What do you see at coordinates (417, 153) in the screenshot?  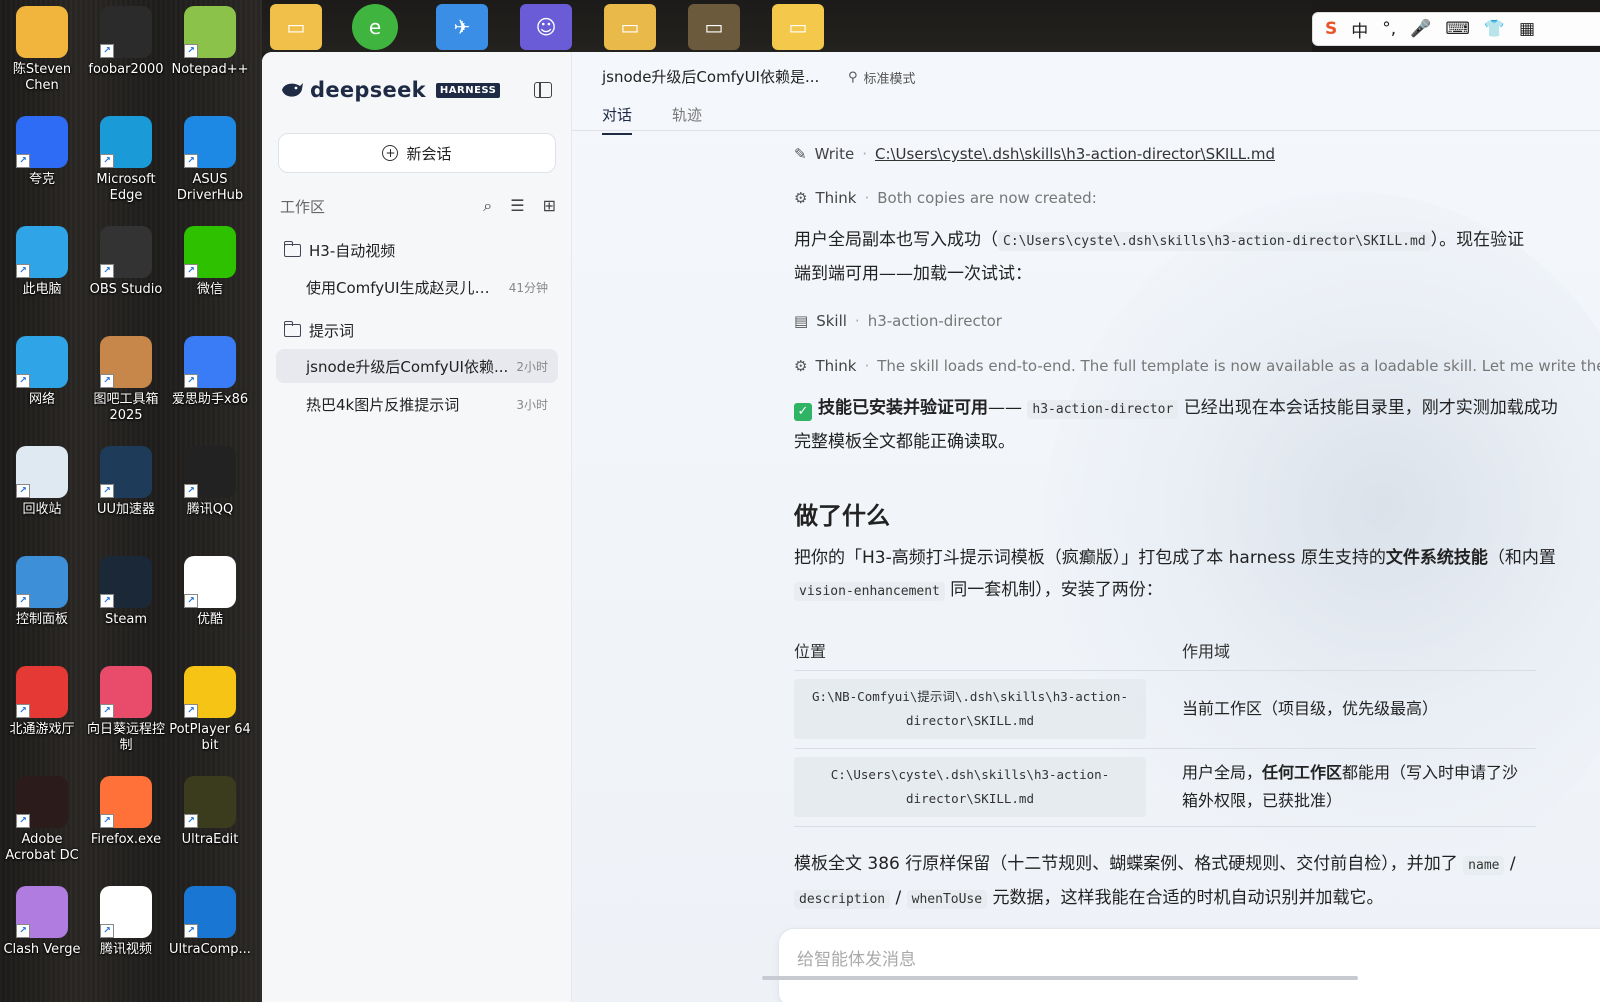 I see `new-chat-button: + 新会话` at bounding box center [417, 153].